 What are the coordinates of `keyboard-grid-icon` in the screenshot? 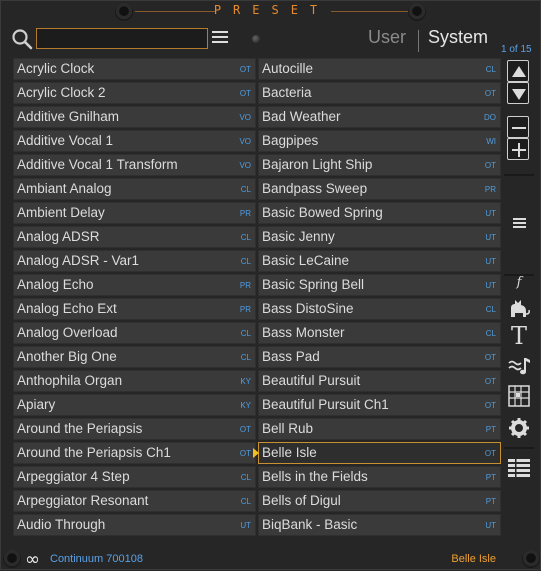 It's located at (519, 396).